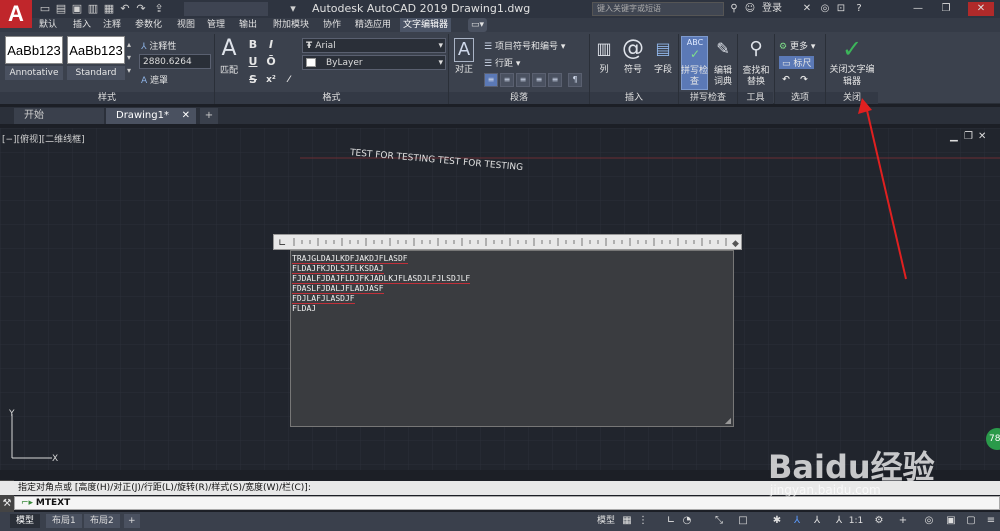 The width and height of the screenshot is (1000, 531). Describe the element at coordinates (253, 80) in the screenshot. I see `strikethrough-button: S` at that location.